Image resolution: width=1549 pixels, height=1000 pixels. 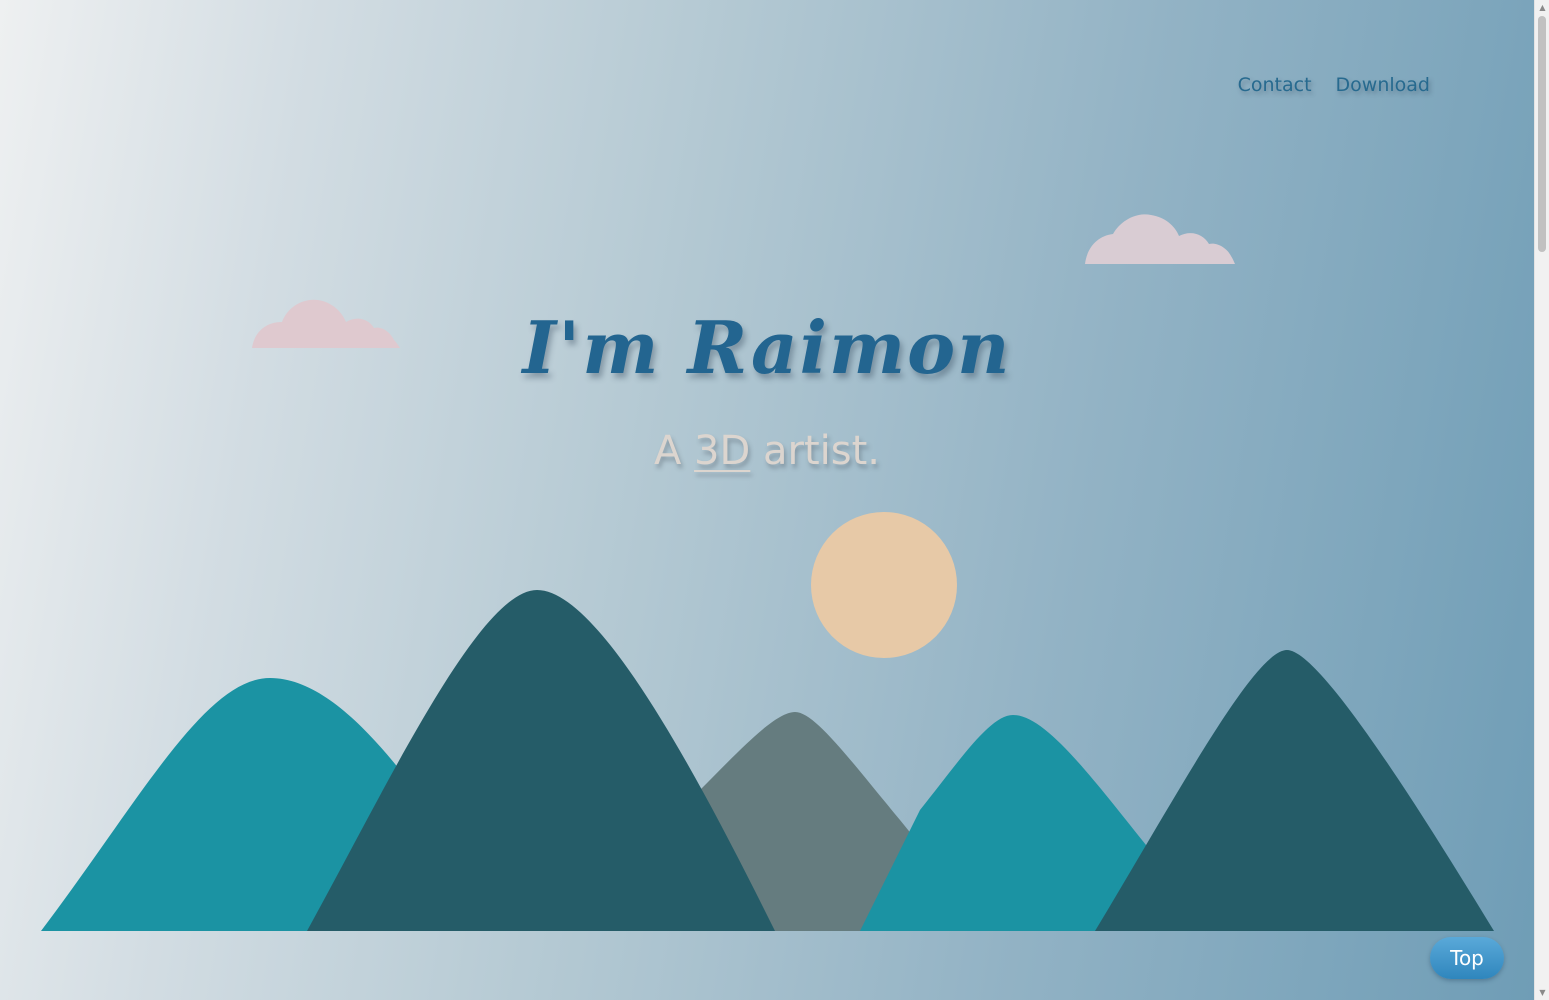 What do you see at coordinates (815, 451) in the screenshot?
I see `subtitle-suffix: artist.` at bounding box center [815, 451].